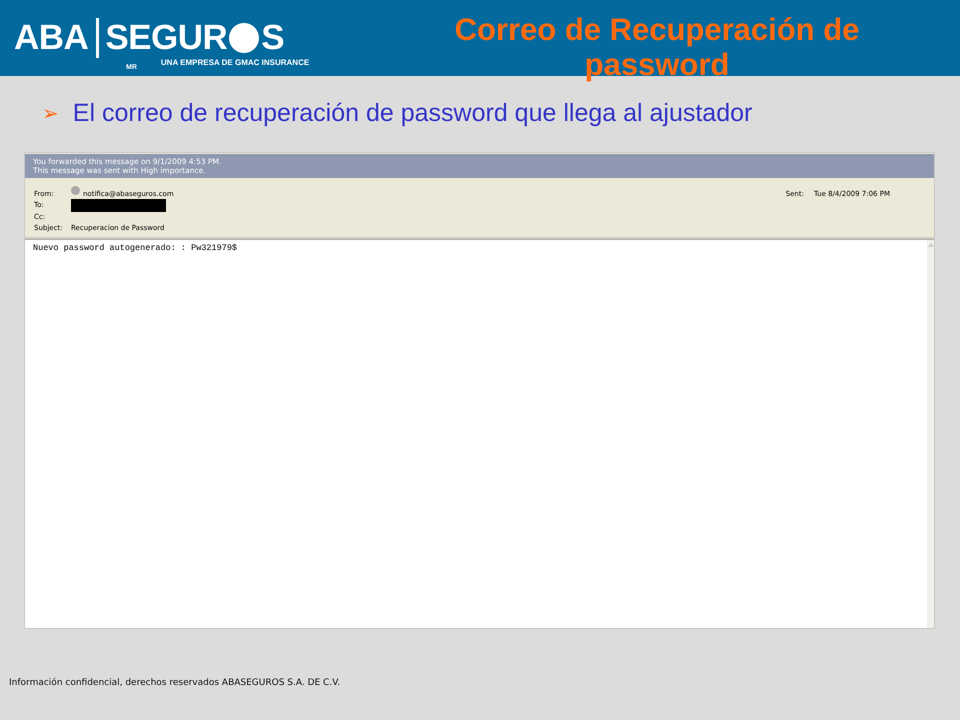  Describe the element at coordinates (272, 38) in the screenshot. I see `logo-text: S` at that location.